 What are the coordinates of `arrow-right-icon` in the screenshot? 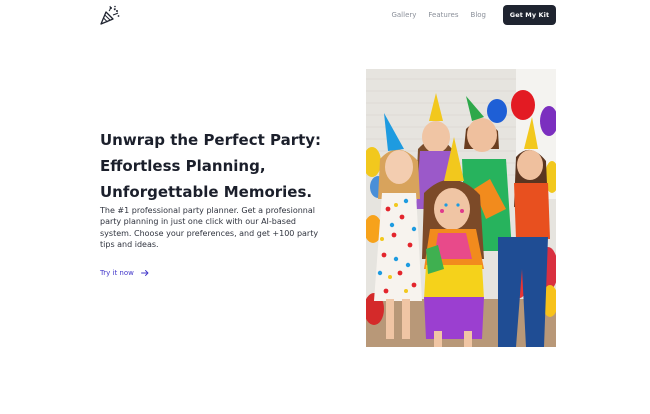 It's located at (144, 273).